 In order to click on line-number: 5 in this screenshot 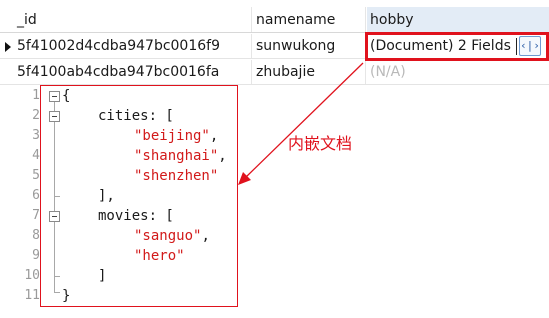, I will do `click(36, 175)`.